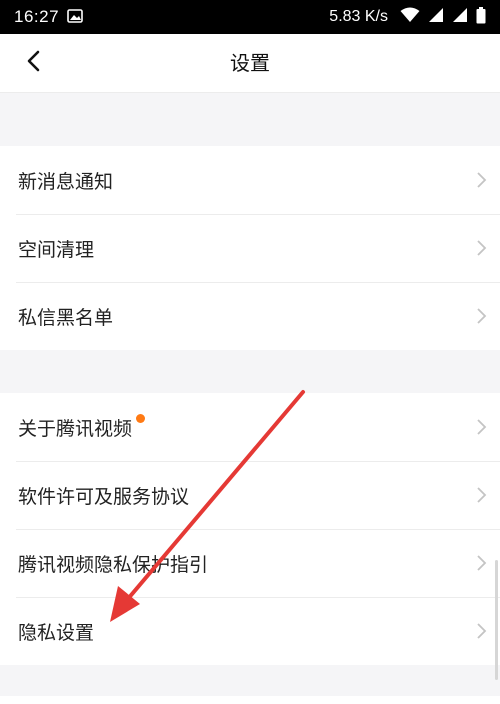 This screenshot has width=500, height=704. I want to click on status-time: 16:27, so click(37, 16).